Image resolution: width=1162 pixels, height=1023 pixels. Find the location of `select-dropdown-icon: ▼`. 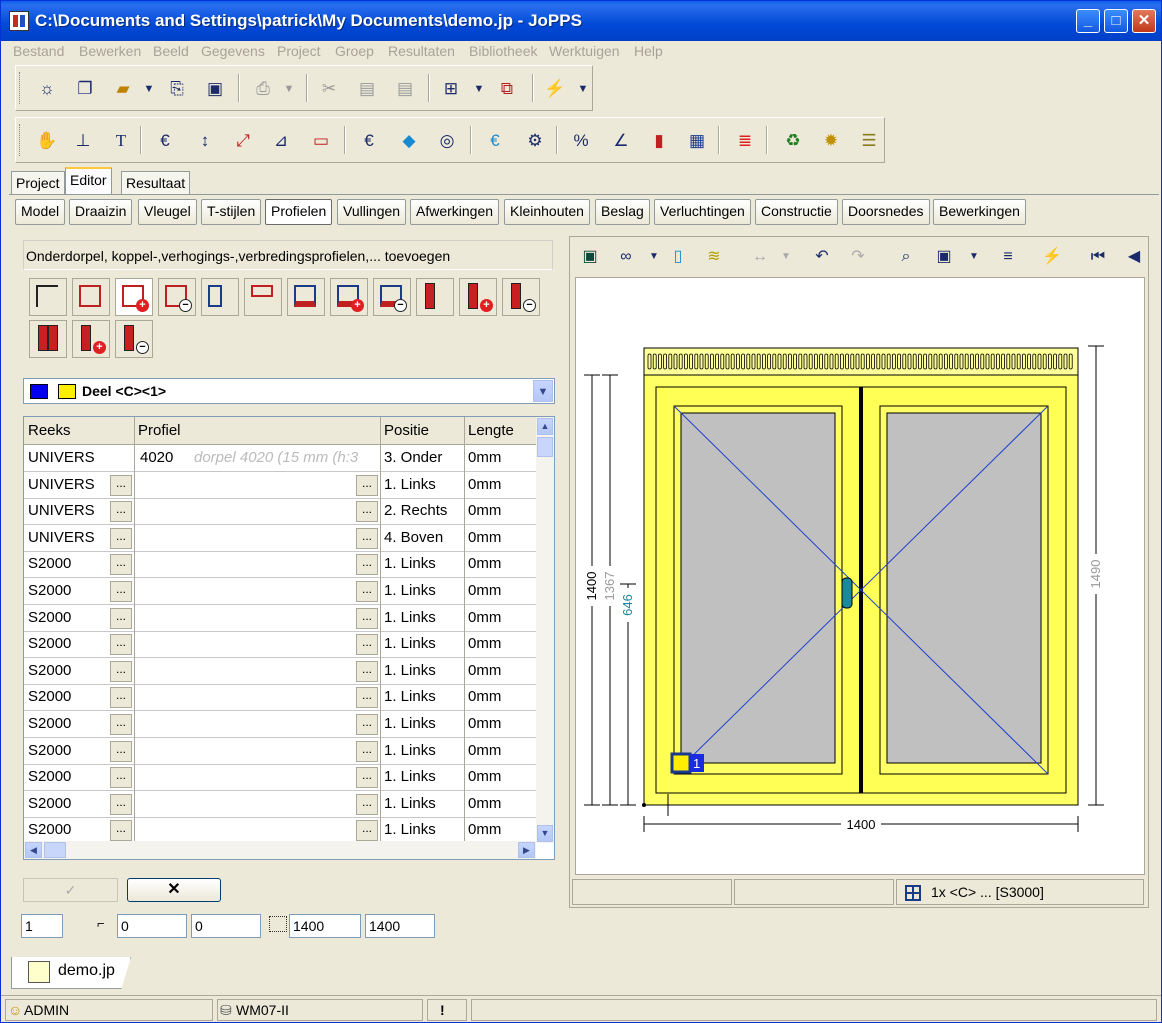

select-dropdown-icon: ▼ is located at coordinates (479, 89).